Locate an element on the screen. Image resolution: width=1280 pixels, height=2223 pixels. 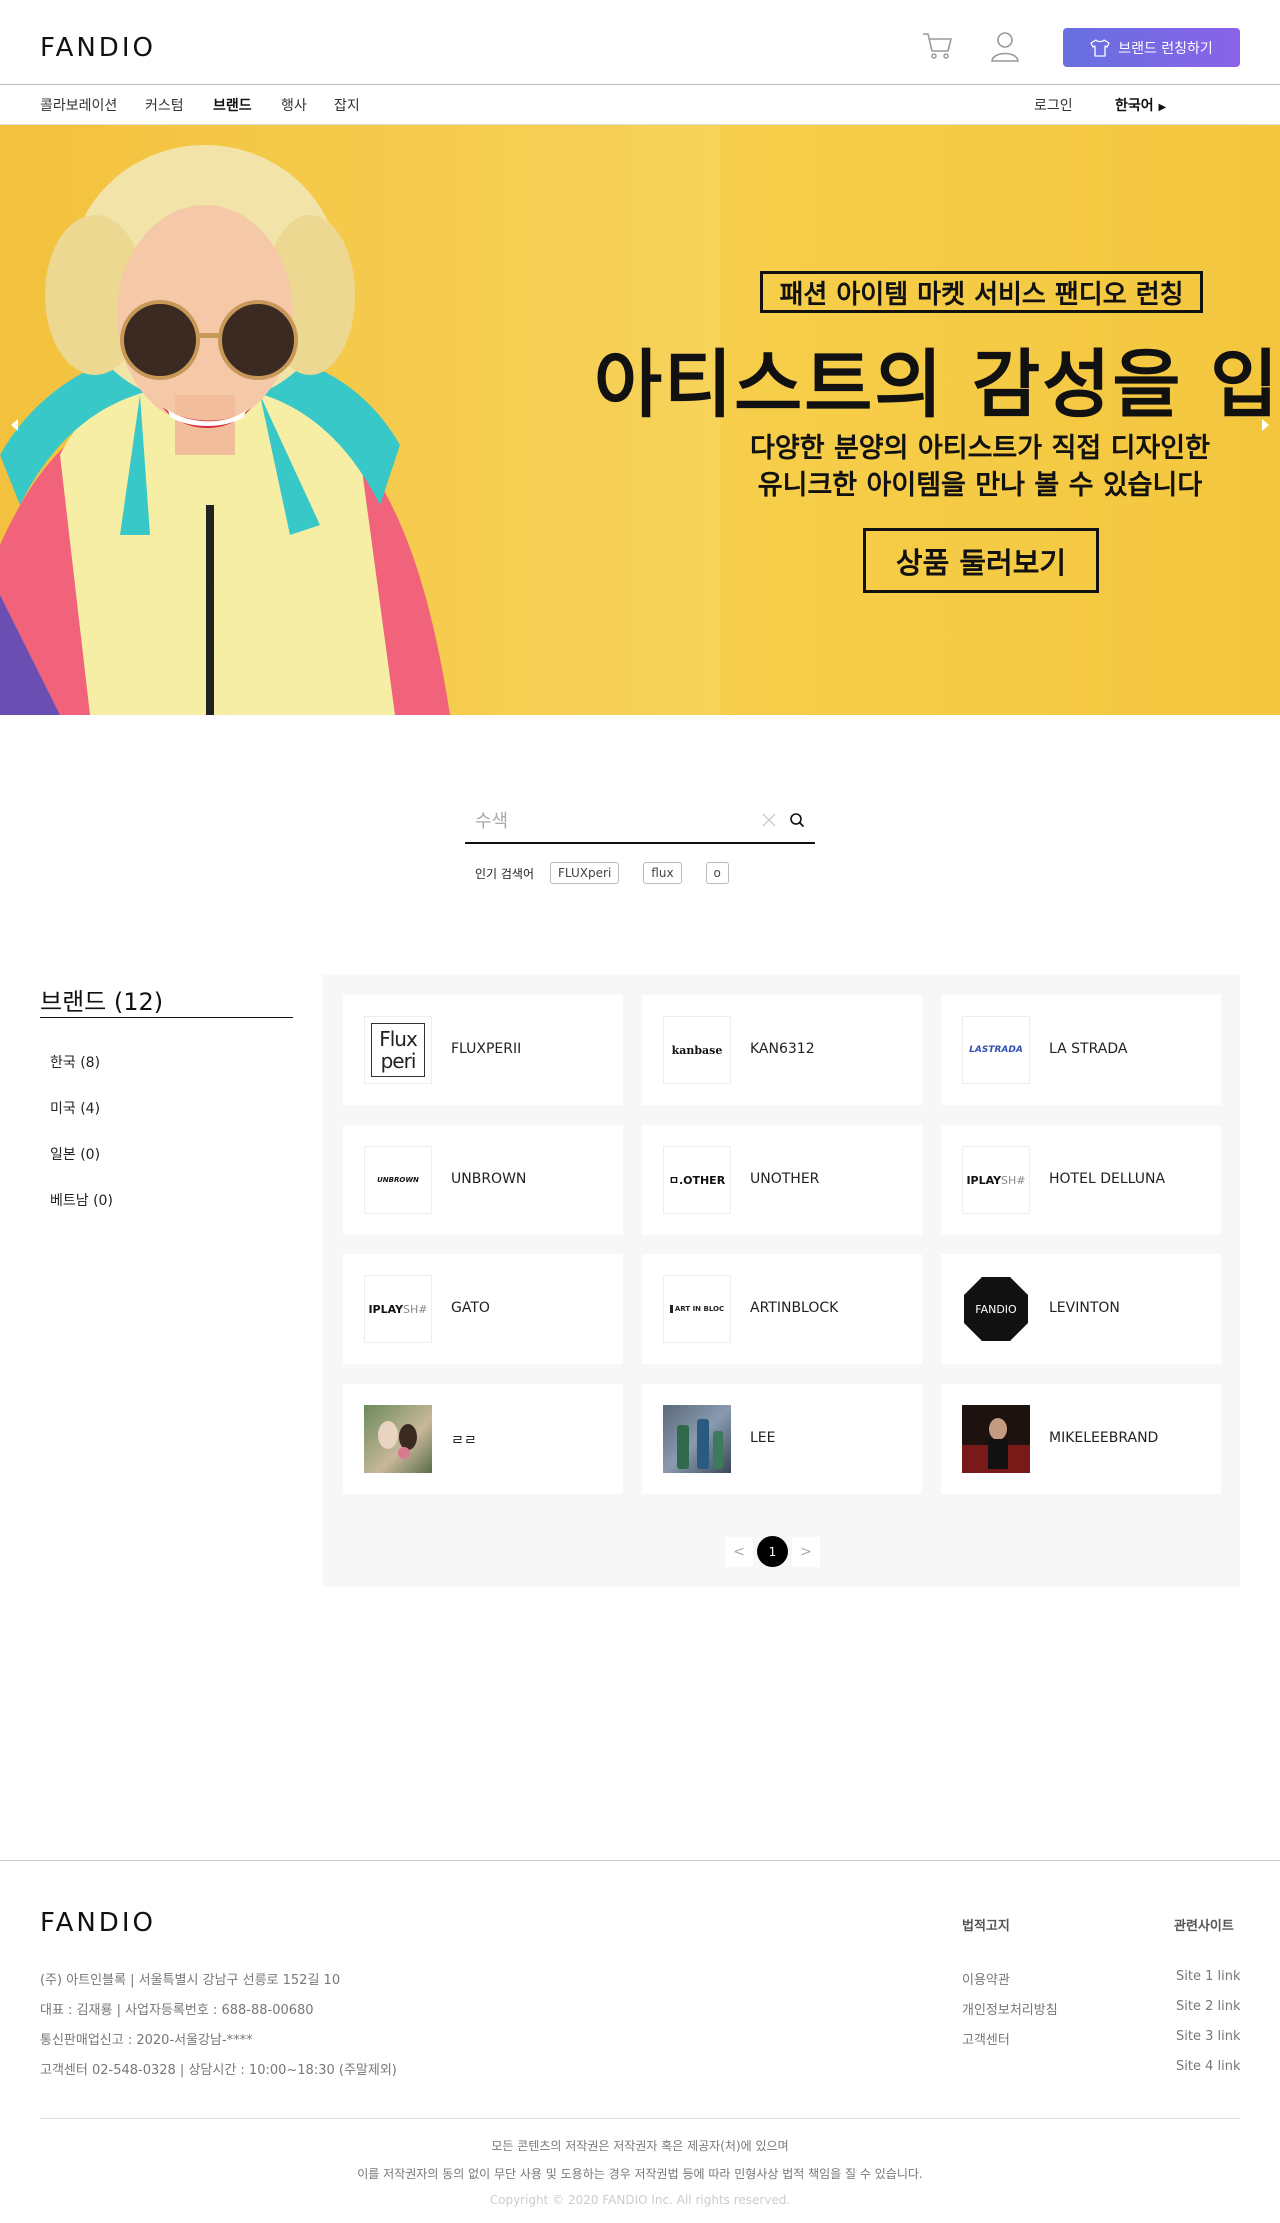
brand-logo: Flux peri is located at coordinates (398, 1050).